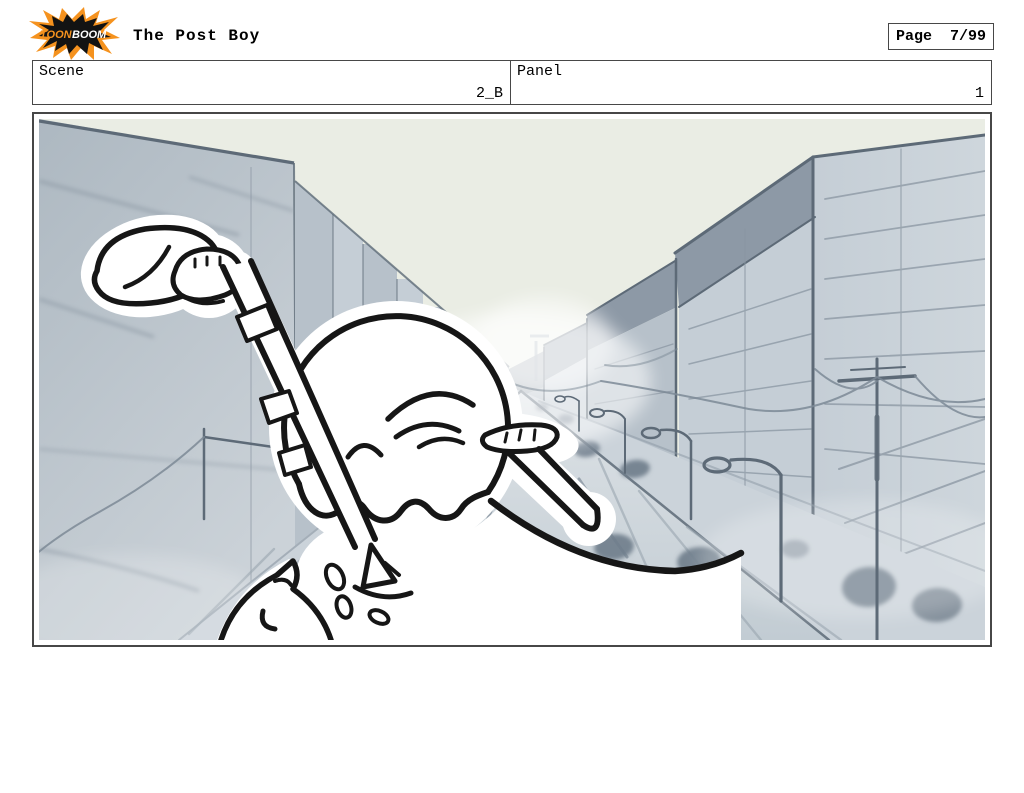  What do you see at coordinates (751, 82) in the screenshot?
I see `panel-field: Panel 1` at bounding box center [751, 82].